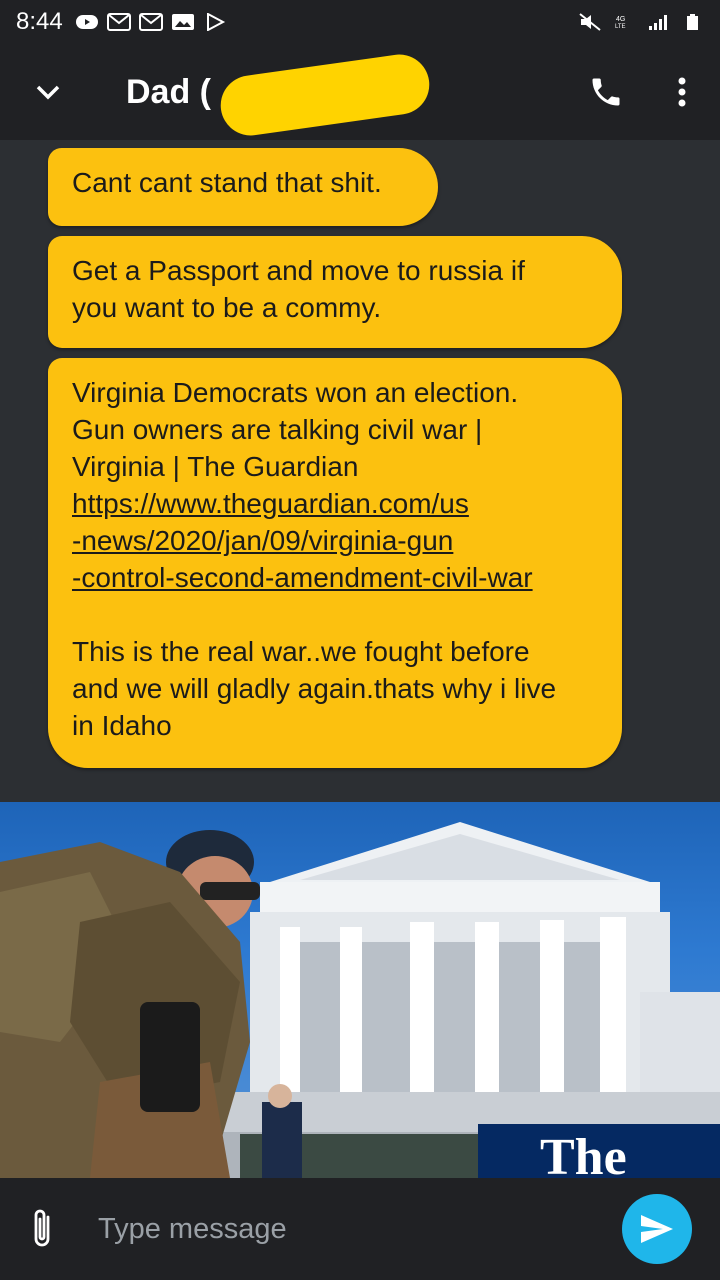 The height and width of the screenshot is (1280, 720). I want to click on svg-text: LTE, so click(620, 27).